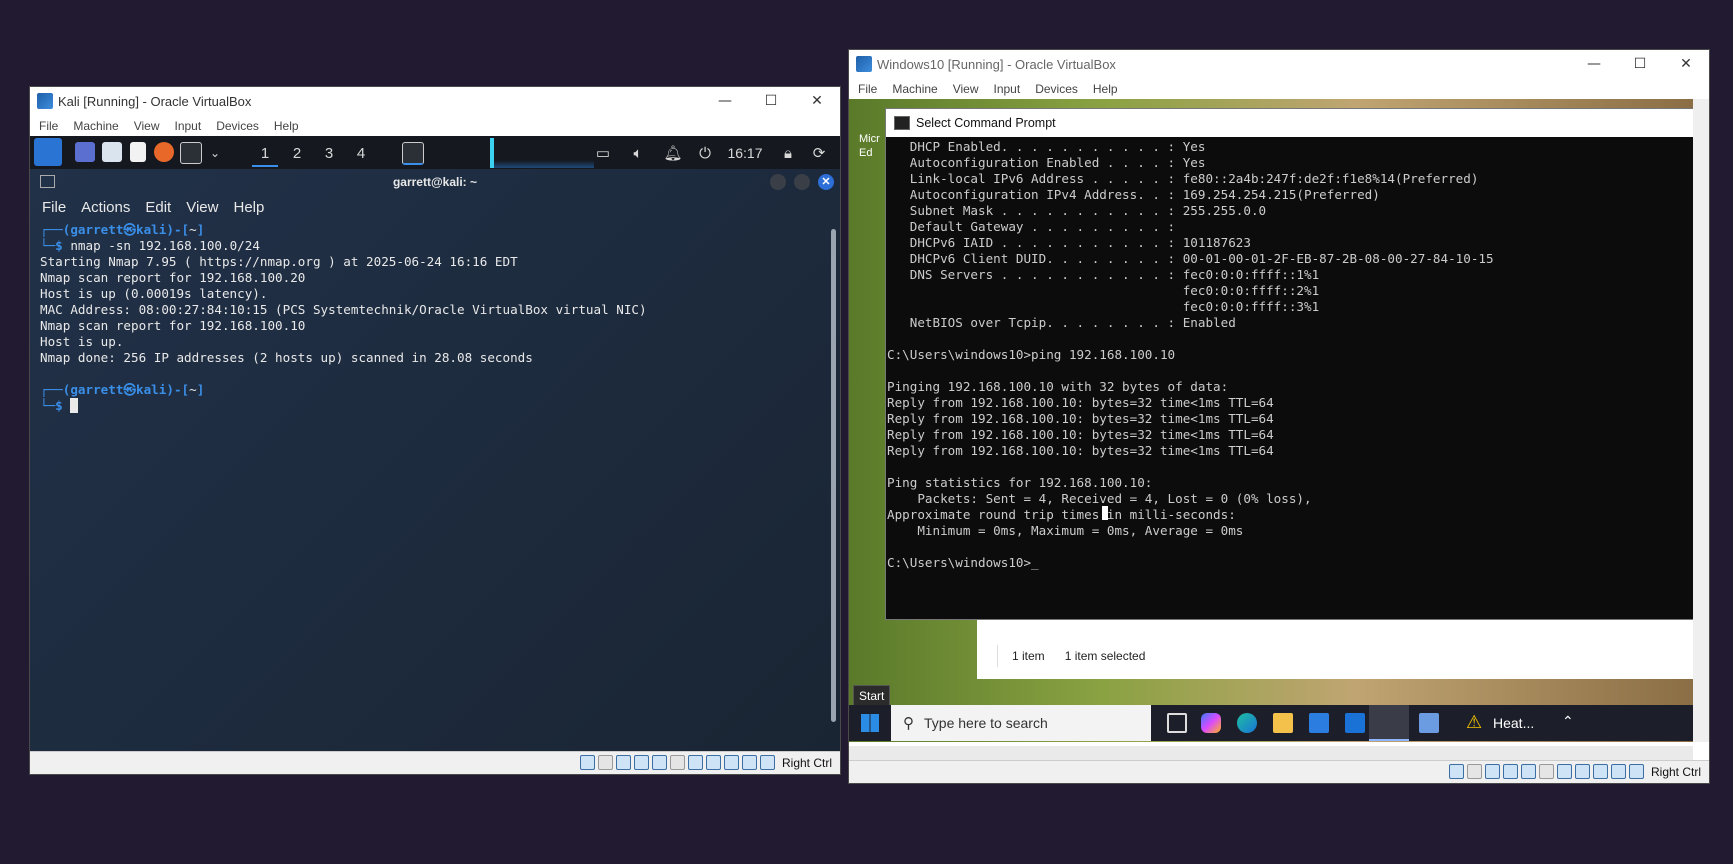 The image size is (1733, 864). I want to click on terminal-task-icon, so click(413, 153).